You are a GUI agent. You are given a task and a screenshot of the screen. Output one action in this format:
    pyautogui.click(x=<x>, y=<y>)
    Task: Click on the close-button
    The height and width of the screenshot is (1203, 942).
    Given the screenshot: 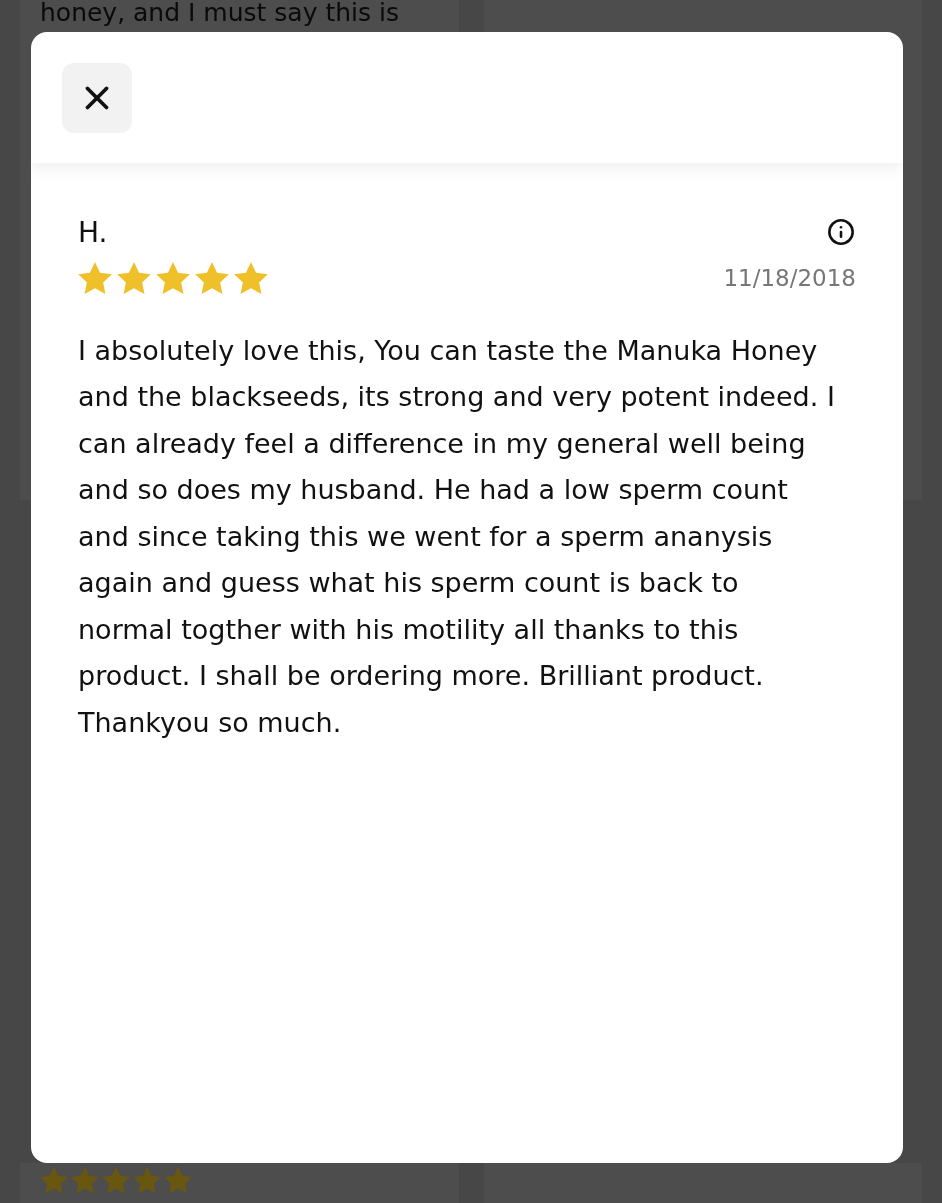 What is the action you would take?
    pyautogui.click(x=97, y=98)
    